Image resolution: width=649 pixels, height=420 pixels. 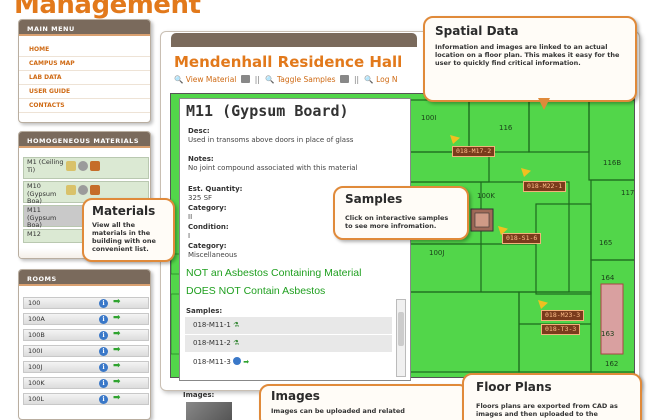 What do you see at coordinates (36, 319) in the screenshot?
I see `room-name: 100A` at bounding box center [36, 319].